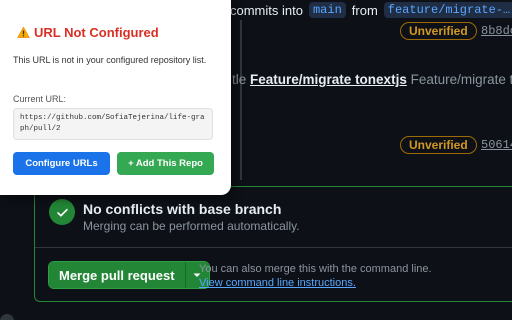  I want to click on merge-pull-request-button: Merge pull request, so click(117, 275).